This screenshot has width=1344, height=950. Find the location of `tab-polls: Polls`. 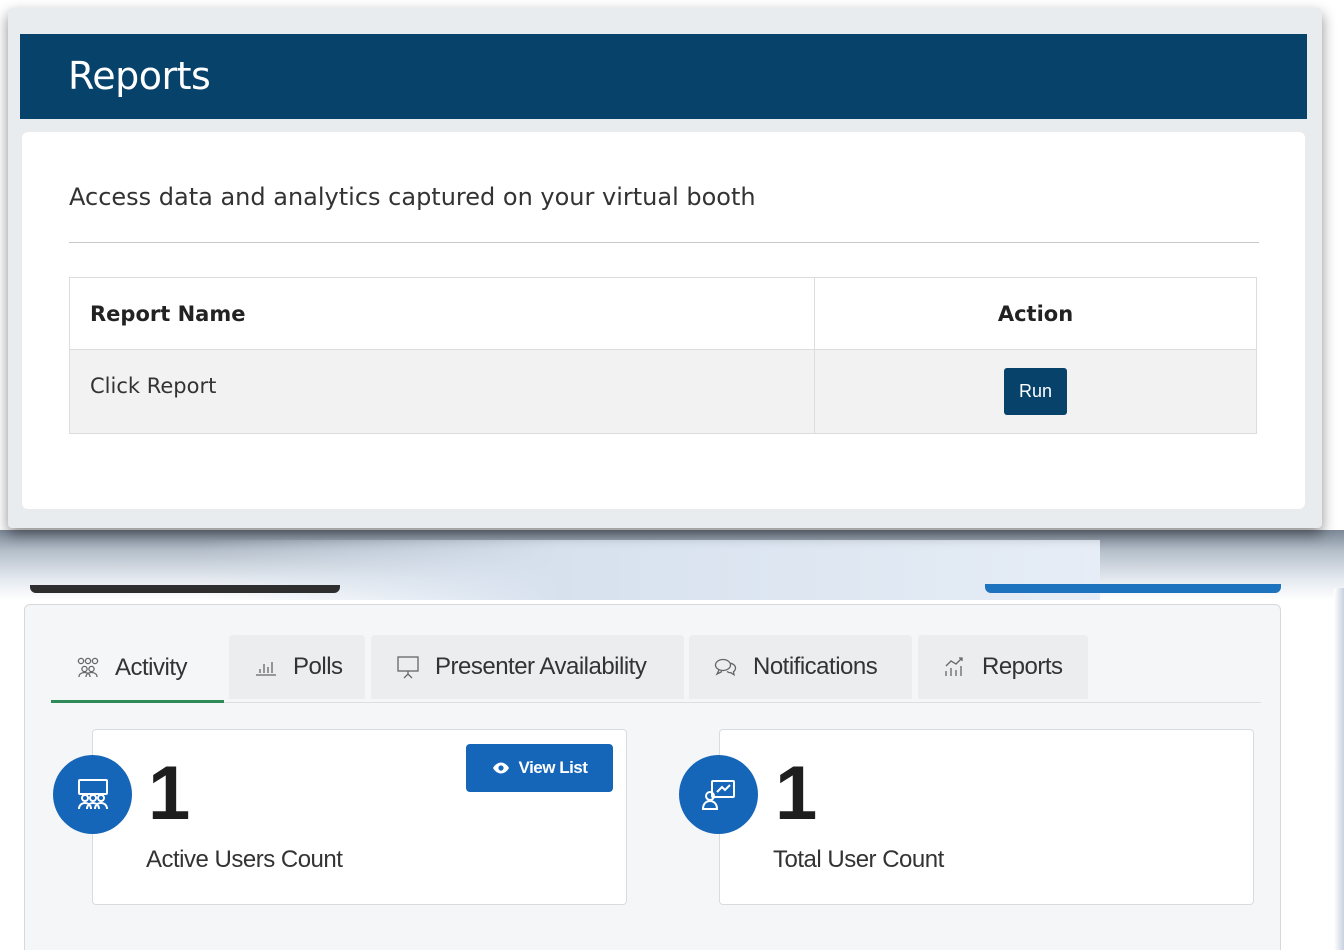

tab-polls: Polls is located at coordinates (297, 667).